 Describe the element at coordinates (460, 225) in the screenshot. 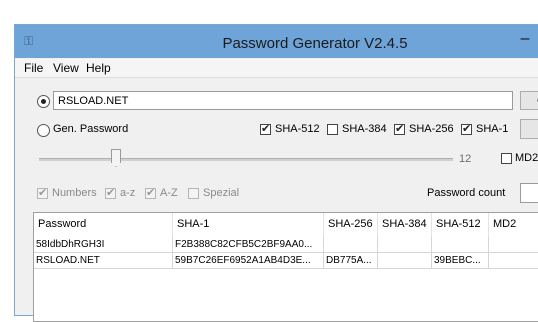

I see `col-header-sha512: SHA-512` at that location.